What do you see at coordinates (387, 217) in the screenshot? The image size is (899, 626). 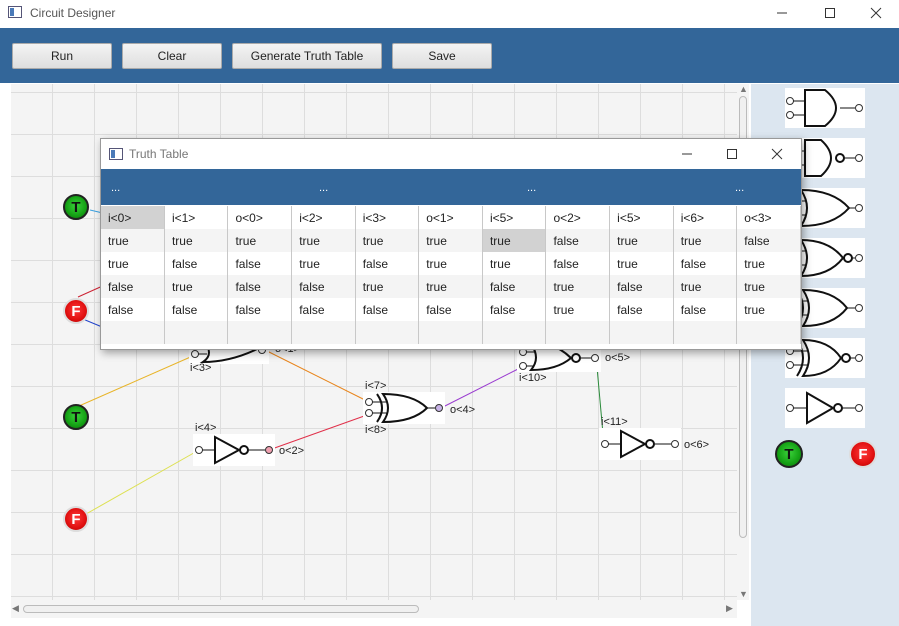 I see `column-header: i<3>` at bounding box center [387, 217].